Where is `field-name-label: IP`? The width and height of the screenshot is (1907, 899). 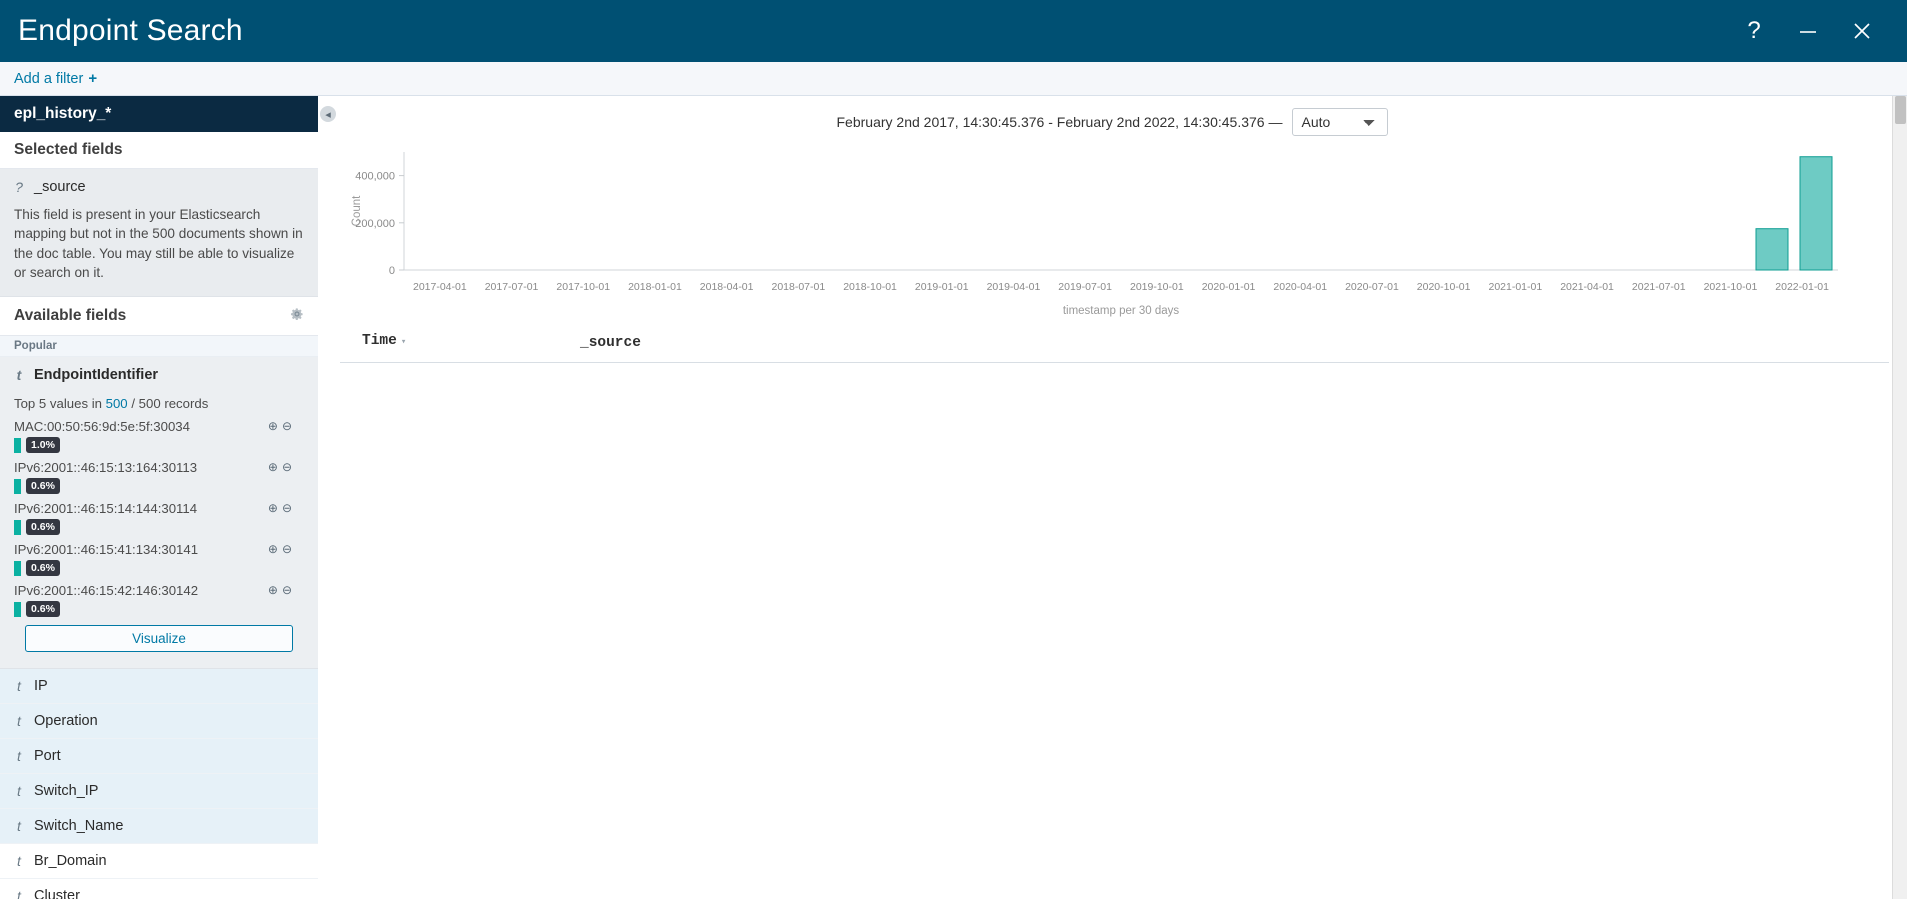 field-name-label: IP is located at coordinates (41, 686).